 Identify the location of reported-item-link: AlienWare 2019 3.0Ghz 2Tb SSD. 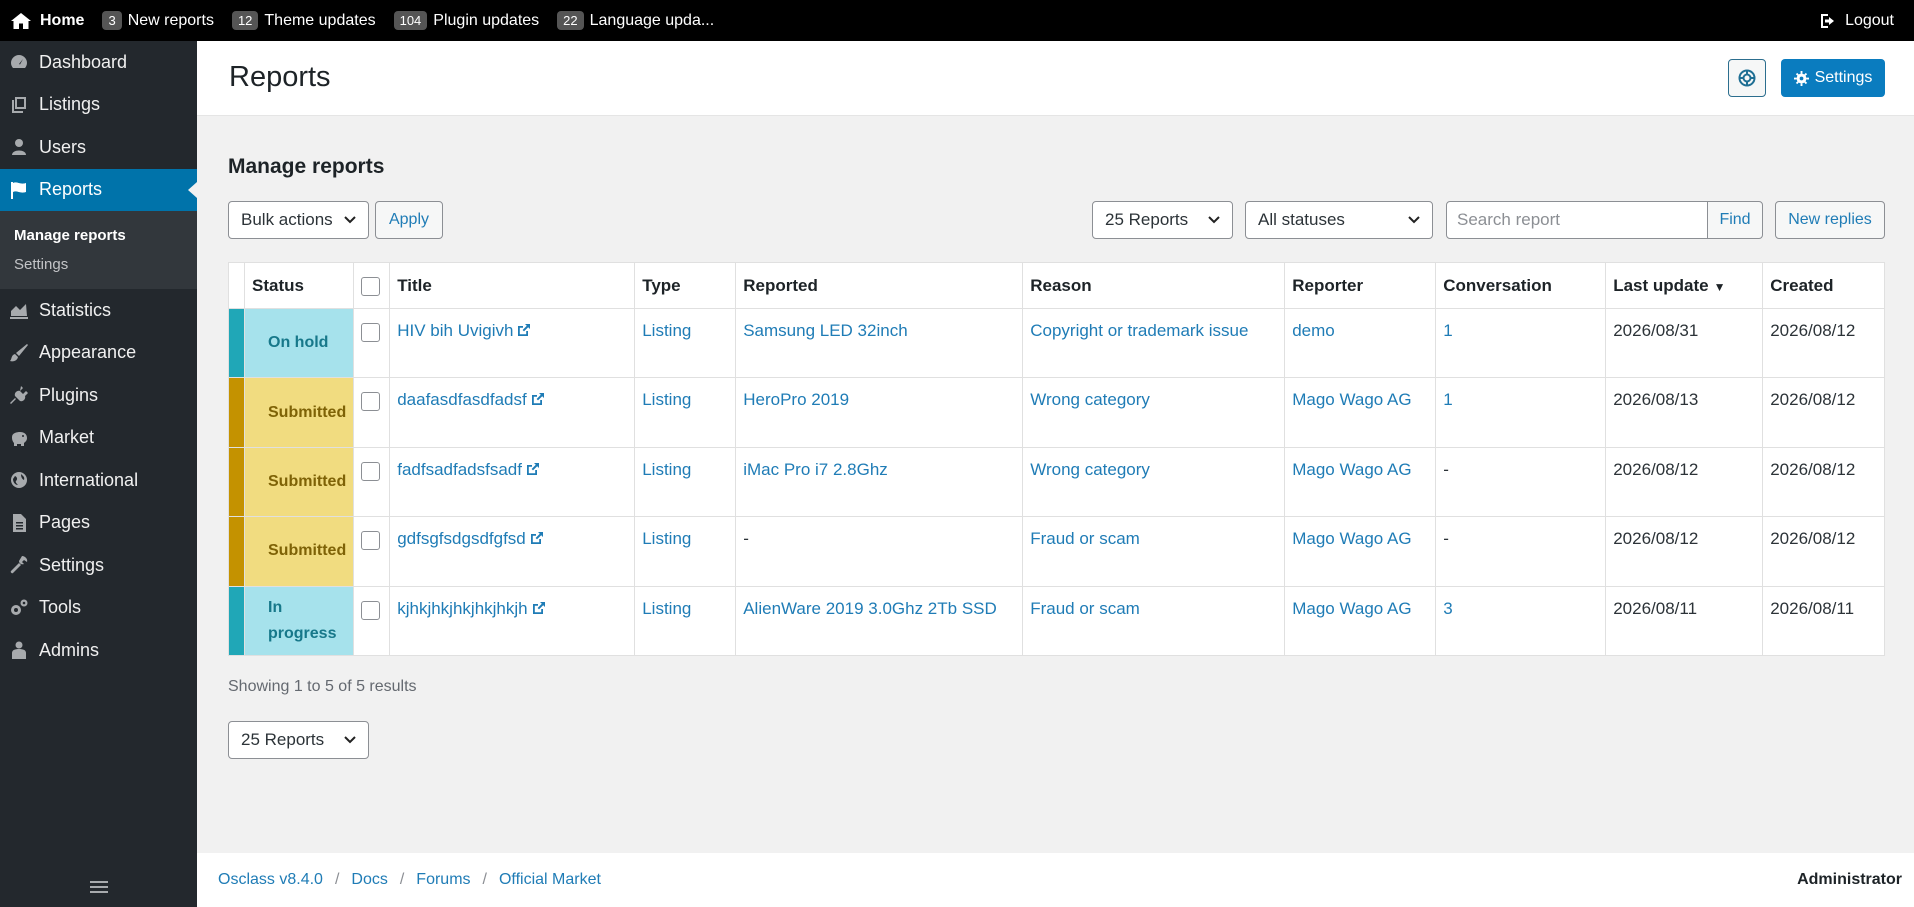
(870, 608).